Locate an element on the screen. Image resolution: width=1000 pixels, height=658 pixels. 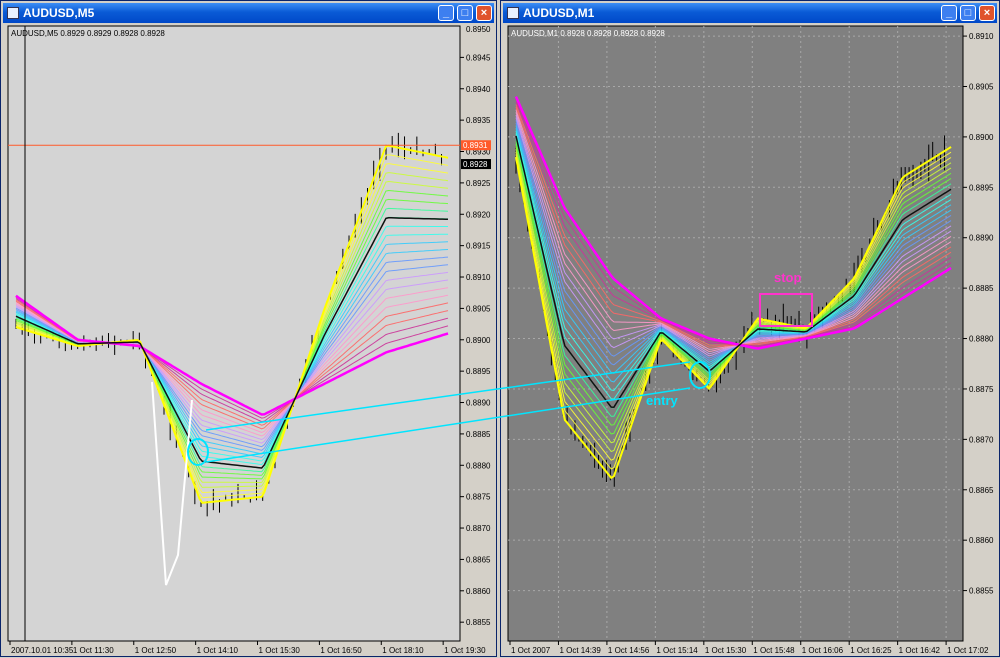
time-label: 1 Oct 14:56 is located at coordinates (629, 650).